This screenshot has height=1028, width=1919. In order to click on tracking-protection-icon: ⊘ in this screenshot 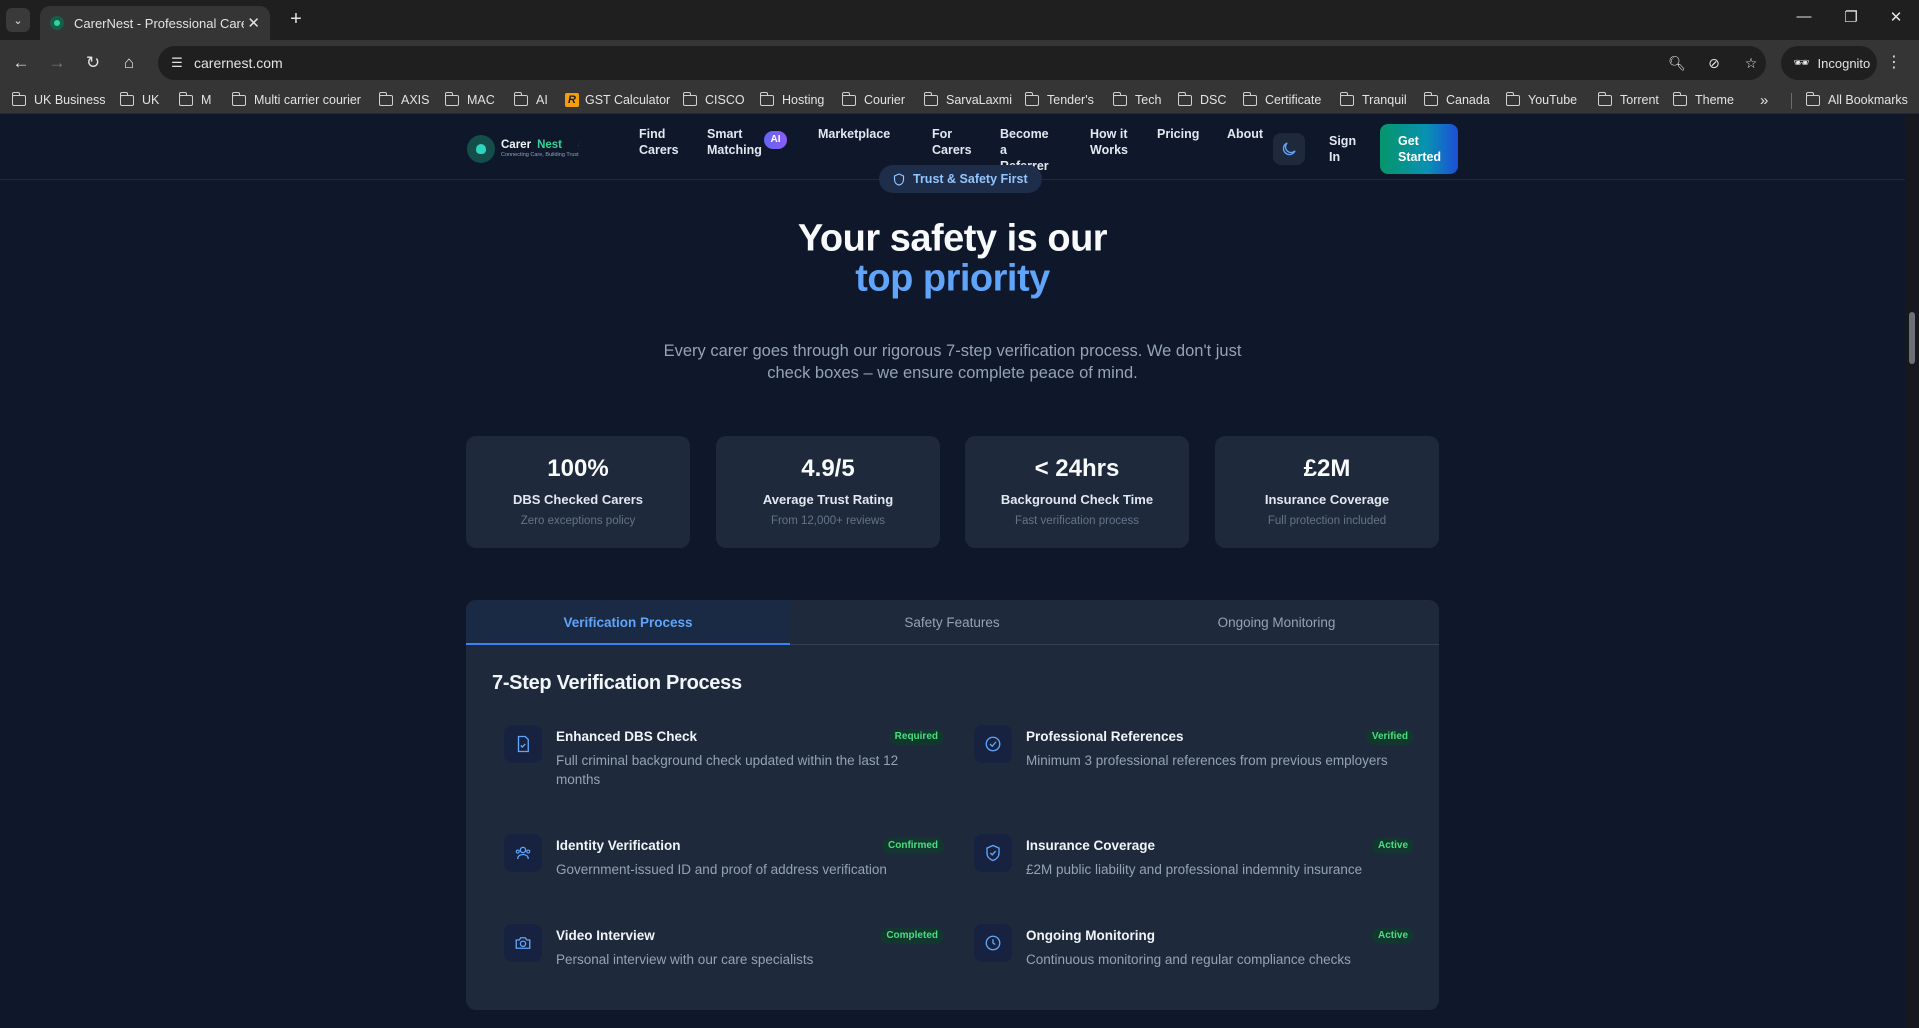, I will do `click(1714, 63)`.